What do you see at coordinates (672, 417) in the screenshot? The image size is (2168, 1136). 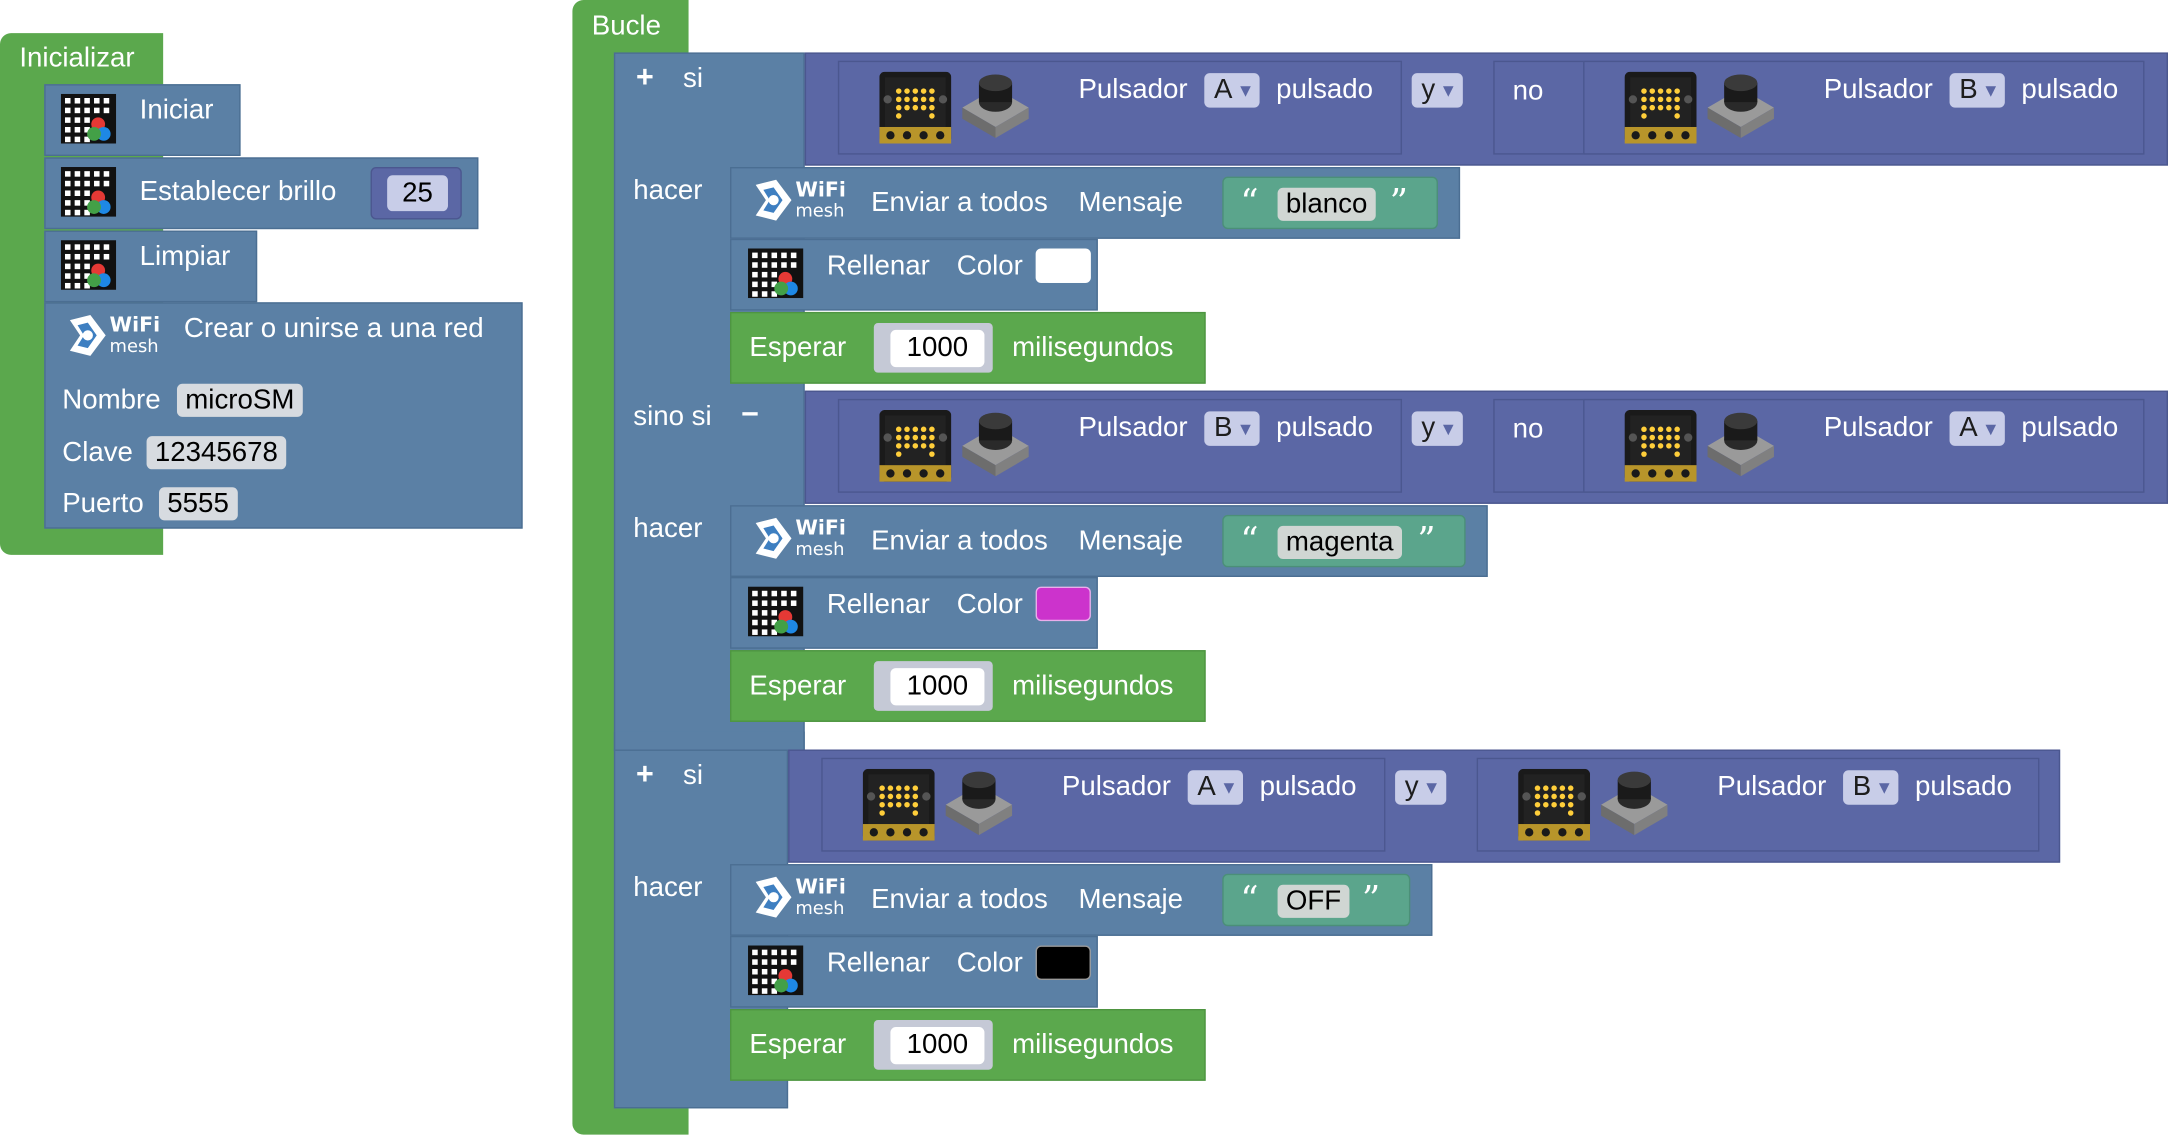 I see `sino-si-label: sino si` at bounding box center [672, 417].